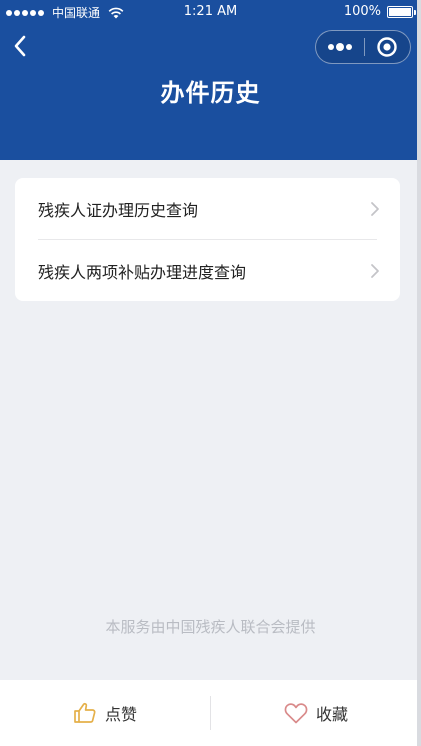 Image resolution: width=421 pixels, height=746 pixels. What do you see at coordinates (210, 93) in the screenshot?
I see `page-title: 办件历史` at bounding box center [210, 93].